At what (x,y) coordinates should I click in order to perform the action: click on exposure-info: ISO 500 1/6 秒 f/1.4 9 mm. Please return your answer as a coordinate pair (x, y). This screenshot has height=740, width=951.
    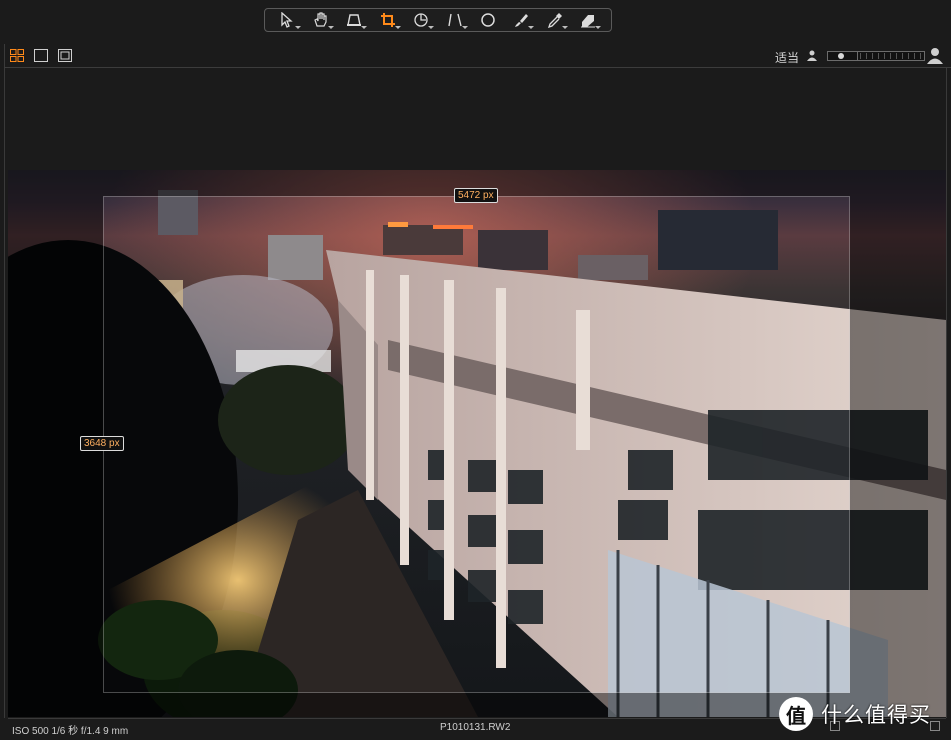
    Looking at the image, I should click on (70, 731).